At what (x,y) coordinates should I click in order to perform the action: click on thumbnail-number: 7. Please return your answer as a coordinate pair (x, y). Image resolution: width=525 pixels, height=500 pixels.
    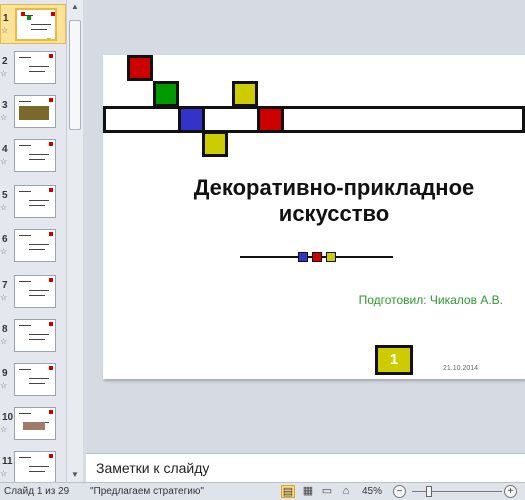
    Looking at the image, I should click on (5, 285).